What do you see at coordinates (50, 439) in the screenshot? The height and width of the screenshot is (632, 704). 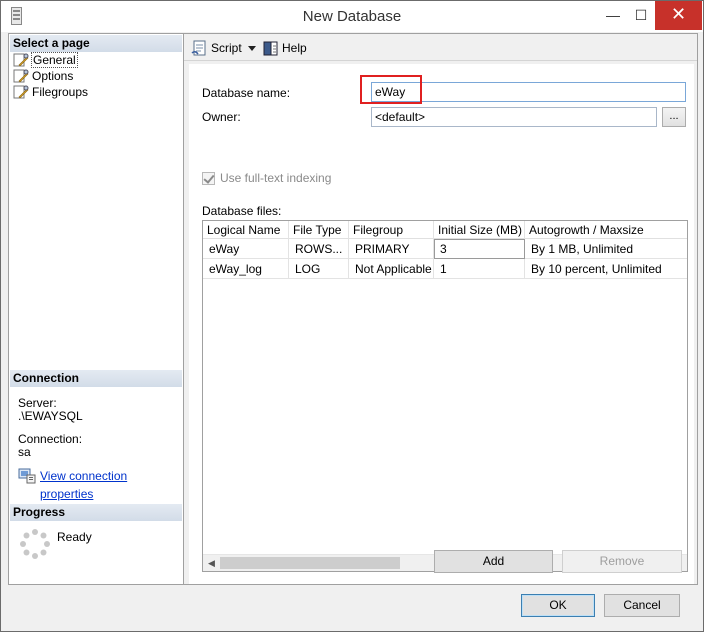 I see `connection-label: Connection:` at bounding box center [50, 439].